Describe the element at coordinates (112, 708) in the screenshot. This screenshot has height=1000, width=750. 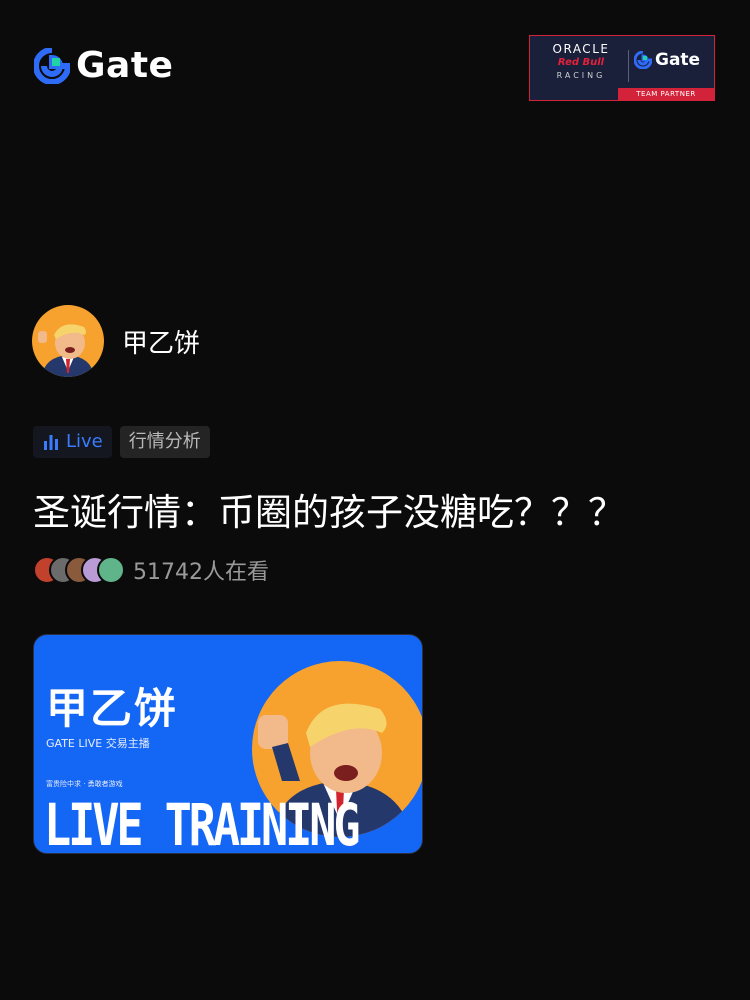
I see `cover-host-name: 甲乙饼` at that location.